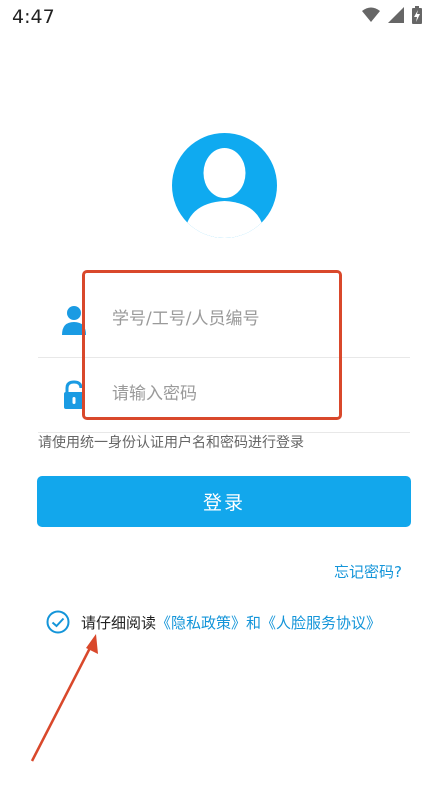  I want to click on privacy-policy-link: 《隐私政策》, so click(201, 623).